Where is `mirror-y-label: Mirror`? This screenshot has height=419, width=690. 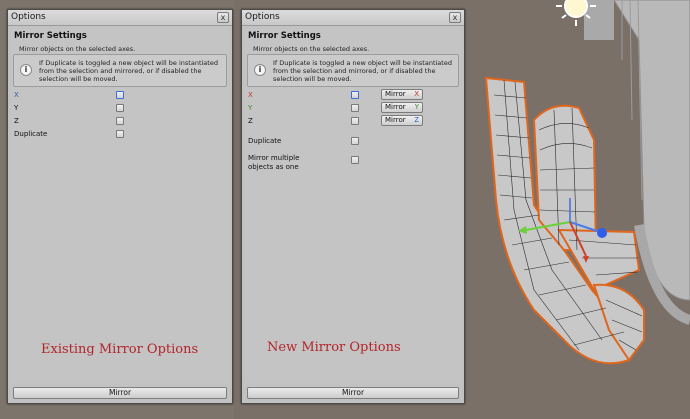 mirror-y-label: Mirror is located at coordinates (395, 107).